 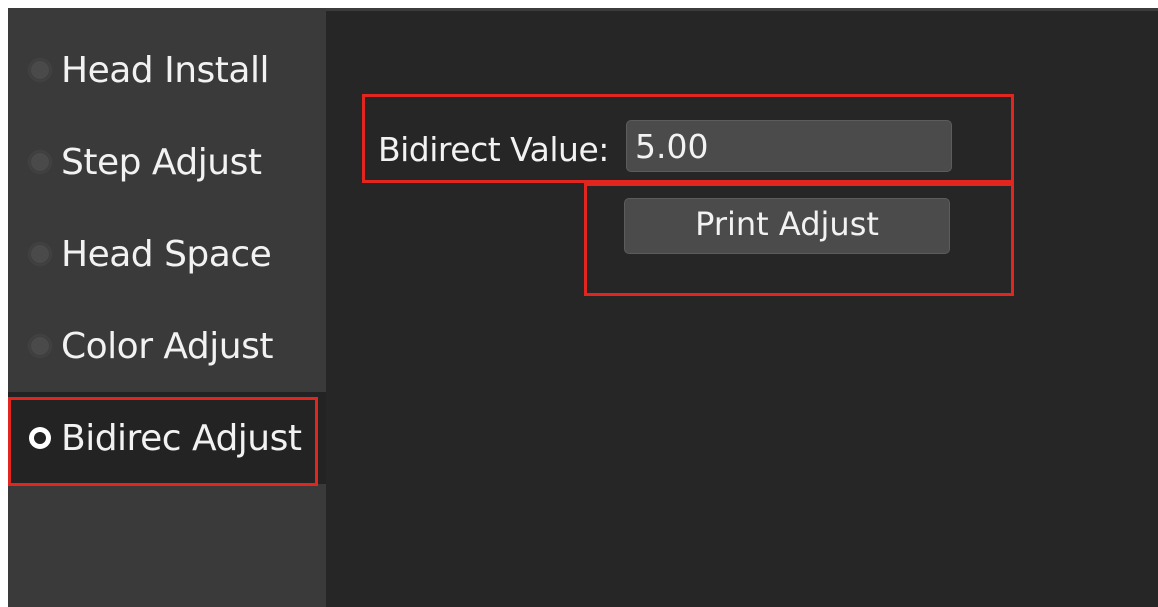 I want to click on sidebar-item-label: Step Adjust, so click(x=161, y=162).